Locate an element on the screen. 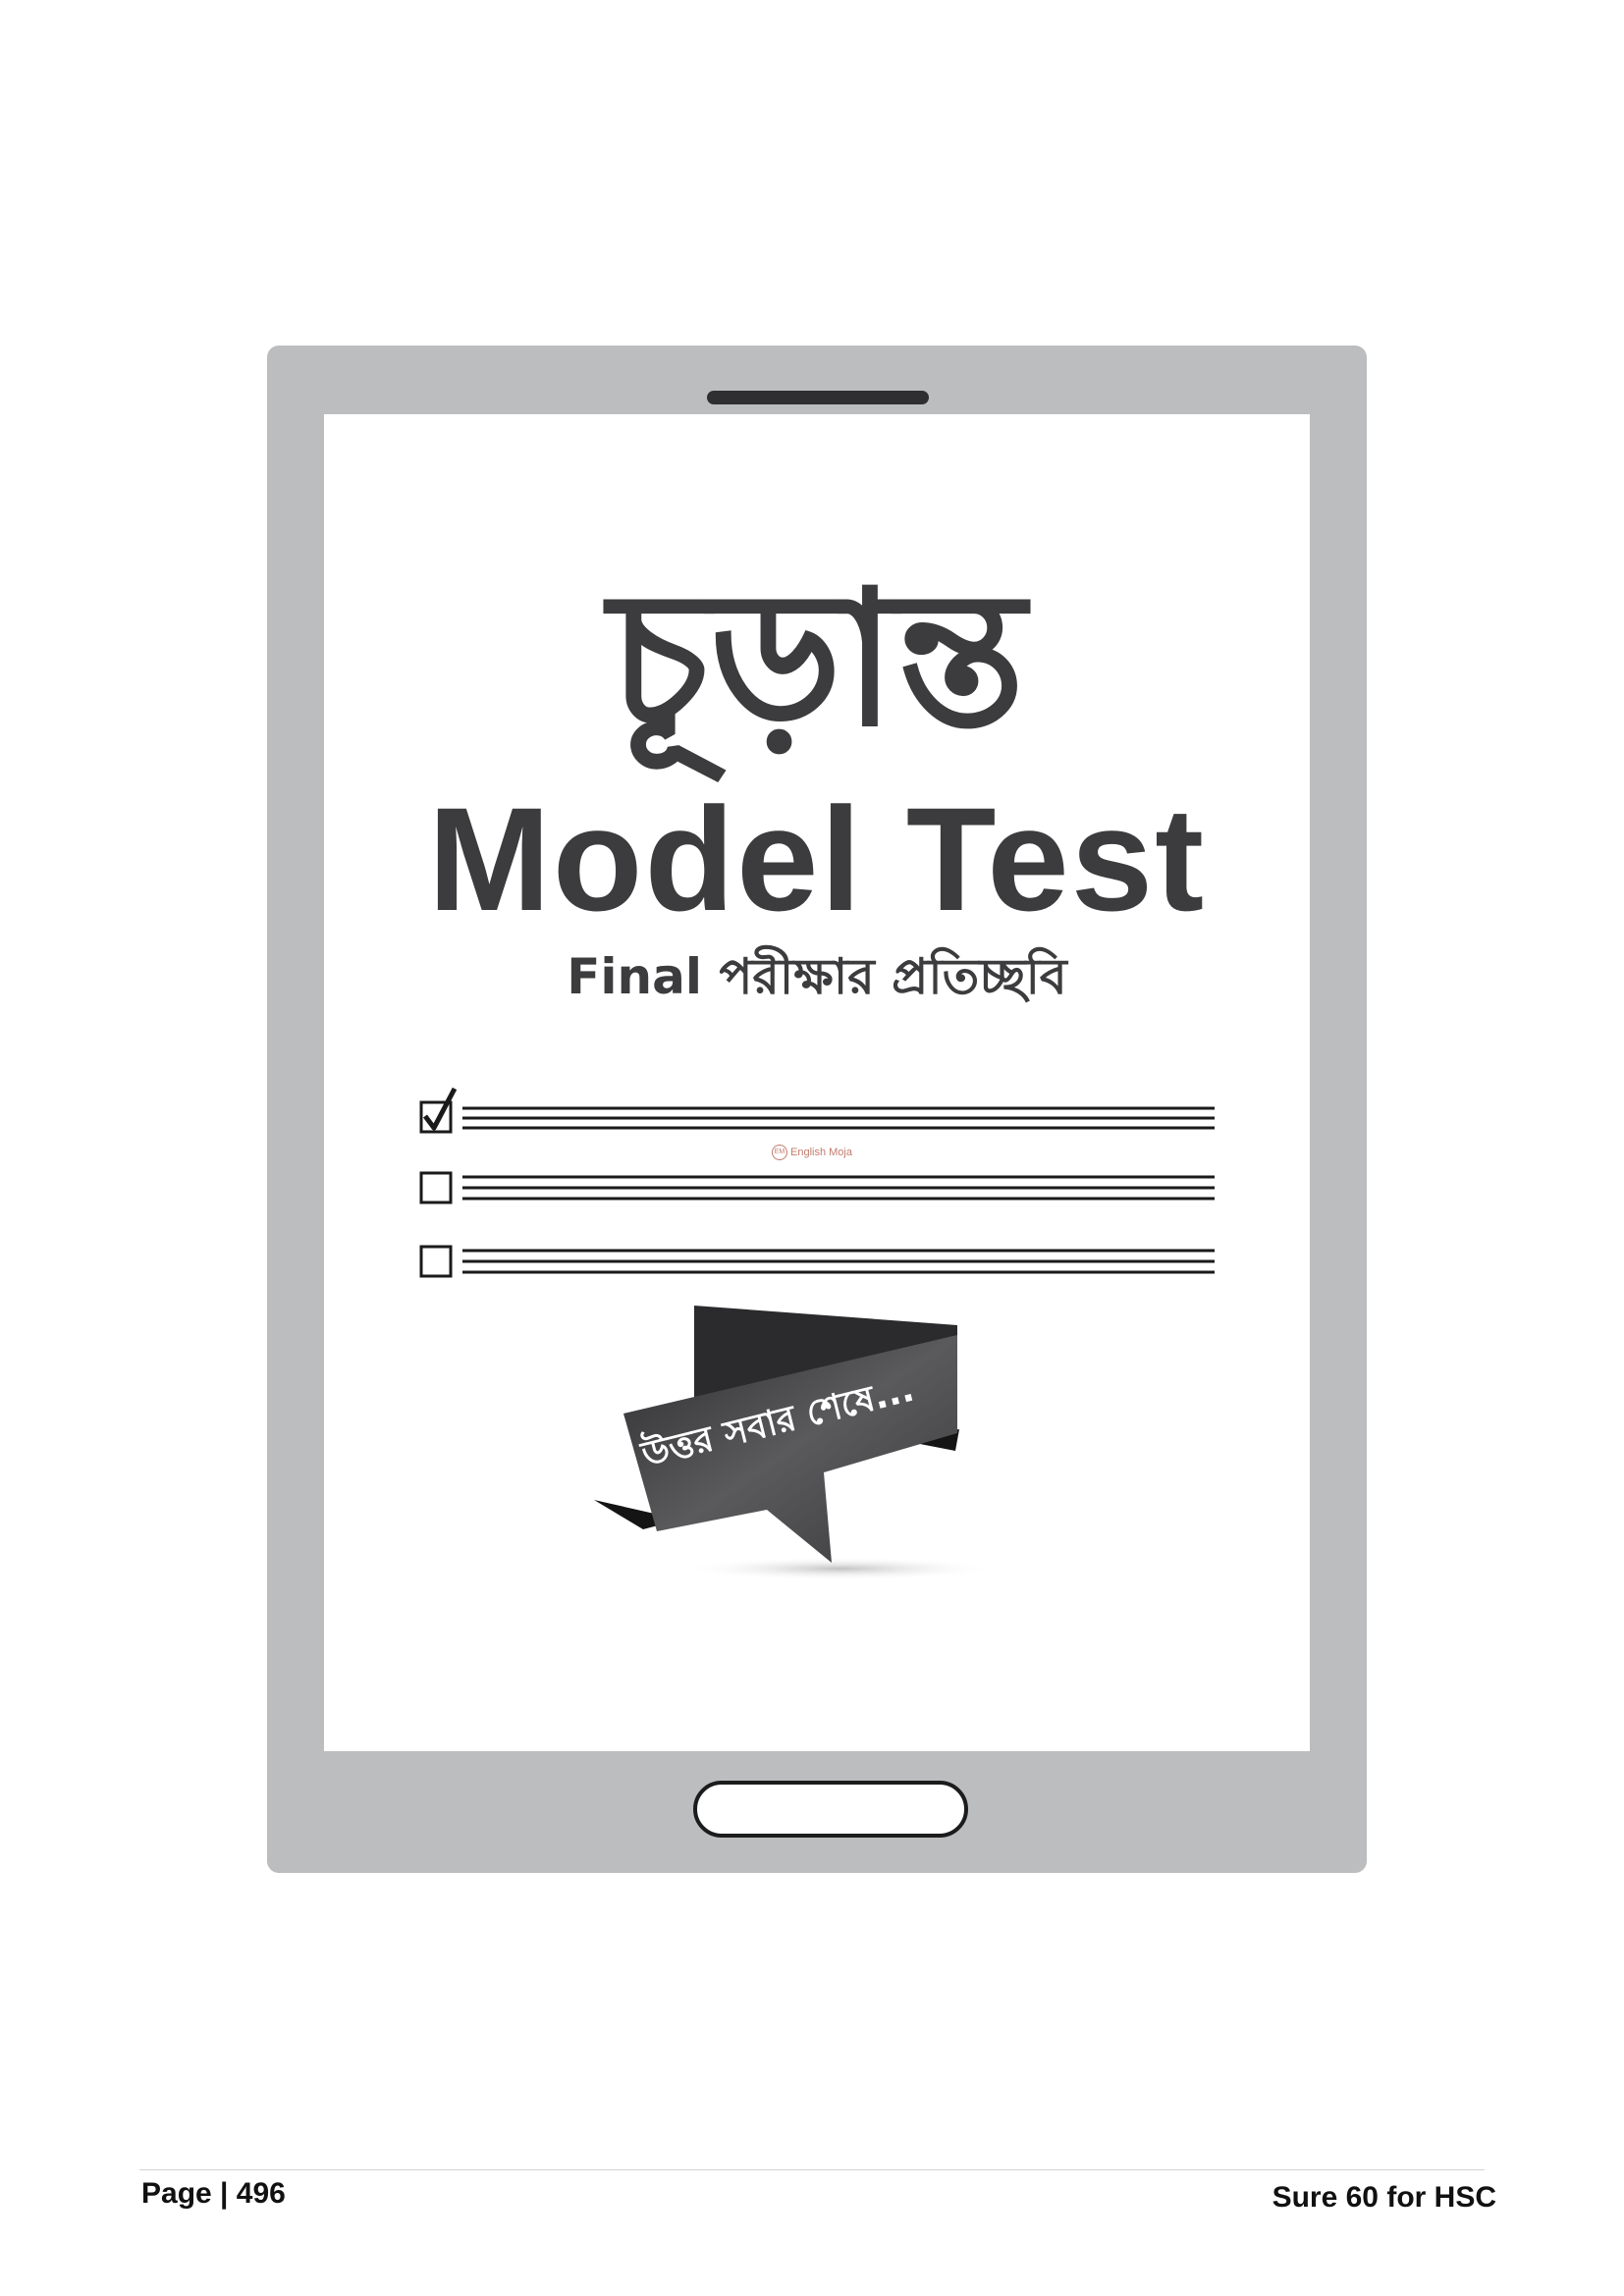 The height and width of the screenshot is (2296, 1624). checklist-illustration is located at coordinates (817, 1182).